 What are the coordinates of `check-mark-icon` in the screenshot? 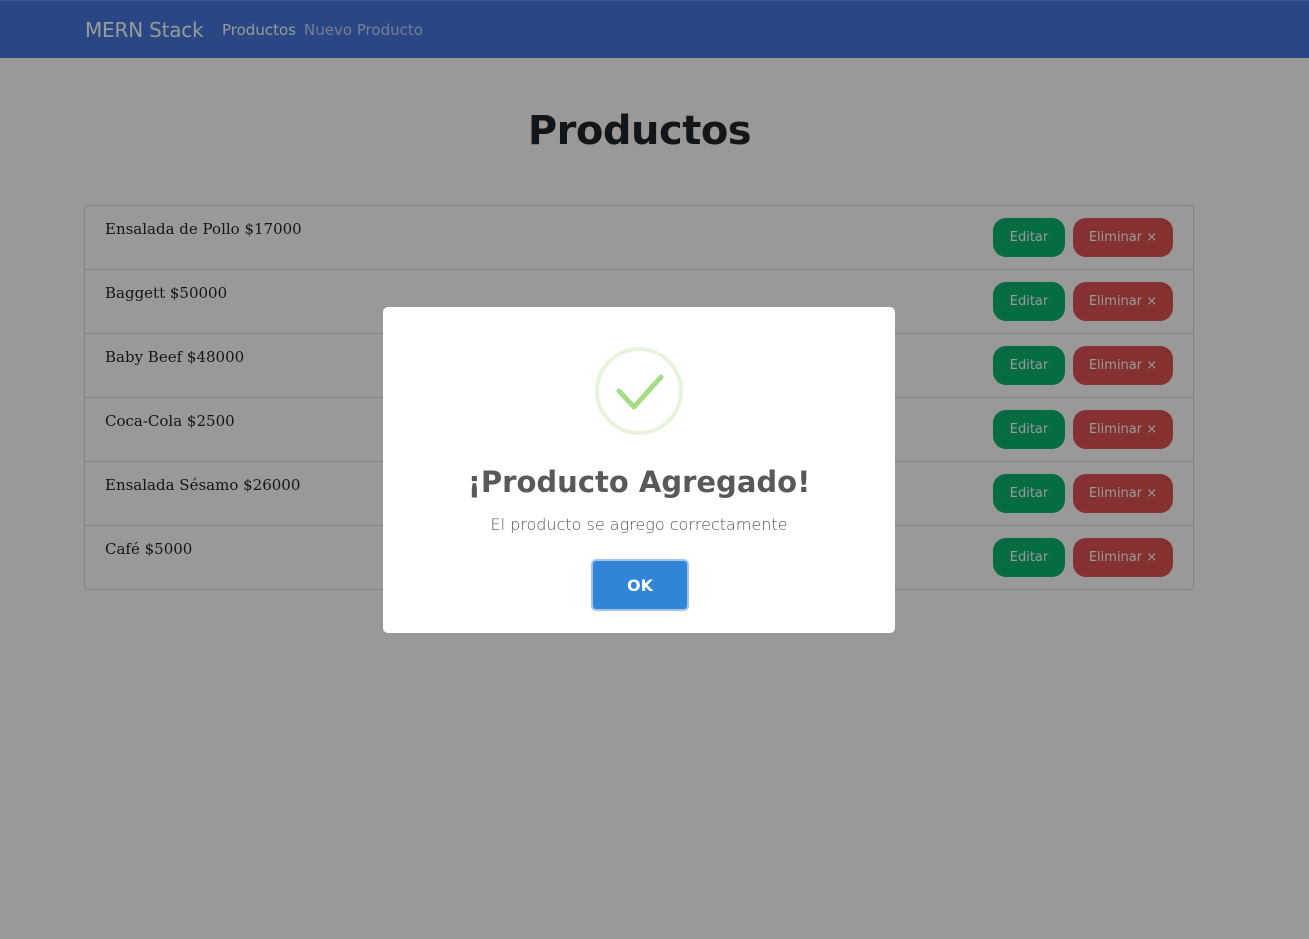 It's located at (640, 392).